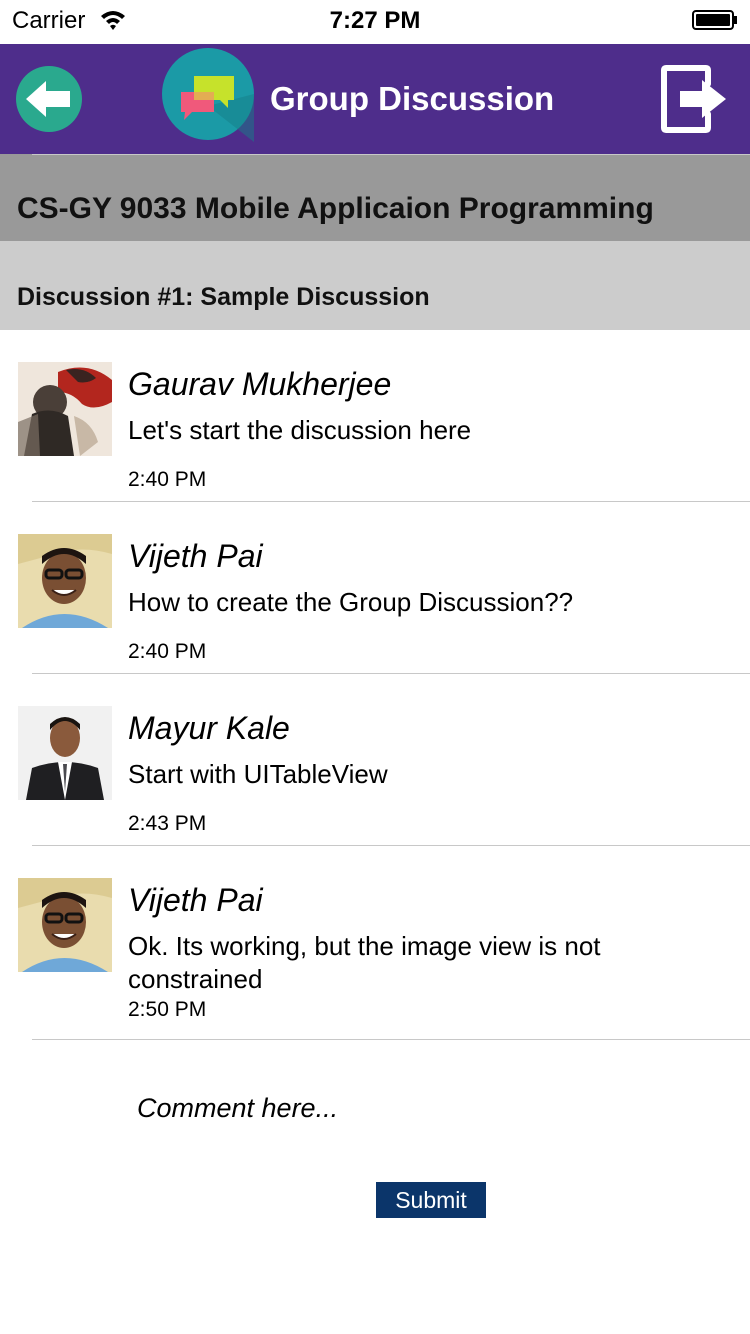  I want to click on discussion-header: Discussion #1: Sample Discussion, so click(375, 285).